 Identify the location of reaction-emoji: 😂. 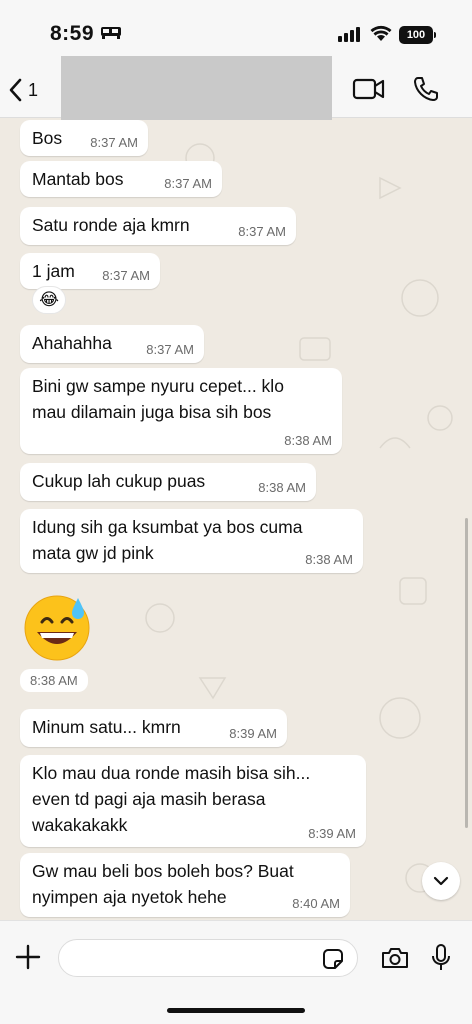
(49, 300).